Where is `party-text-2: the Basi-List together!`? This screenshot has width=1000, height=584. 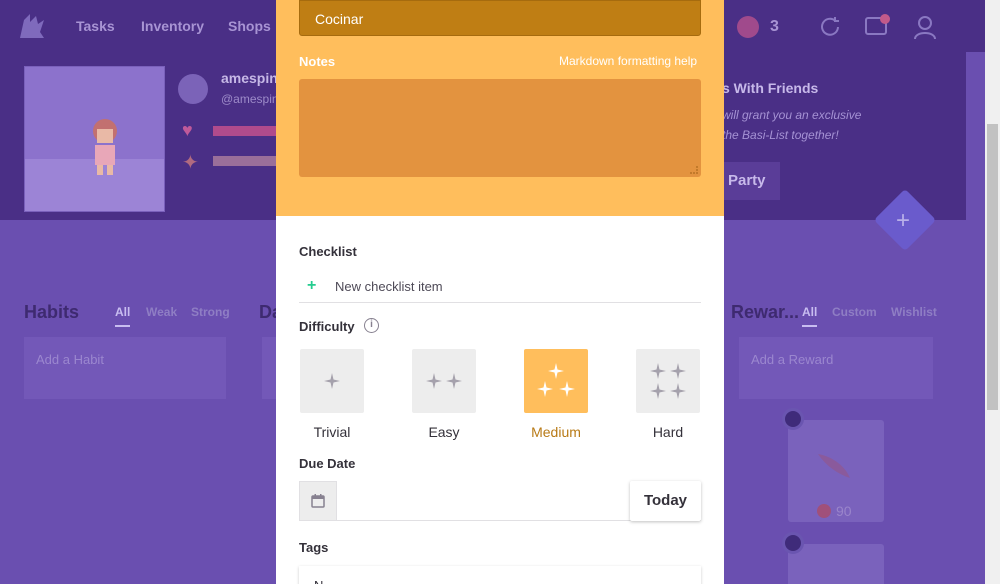
party-text-2: the Basi-List together! is located at coordinates (780, 135).